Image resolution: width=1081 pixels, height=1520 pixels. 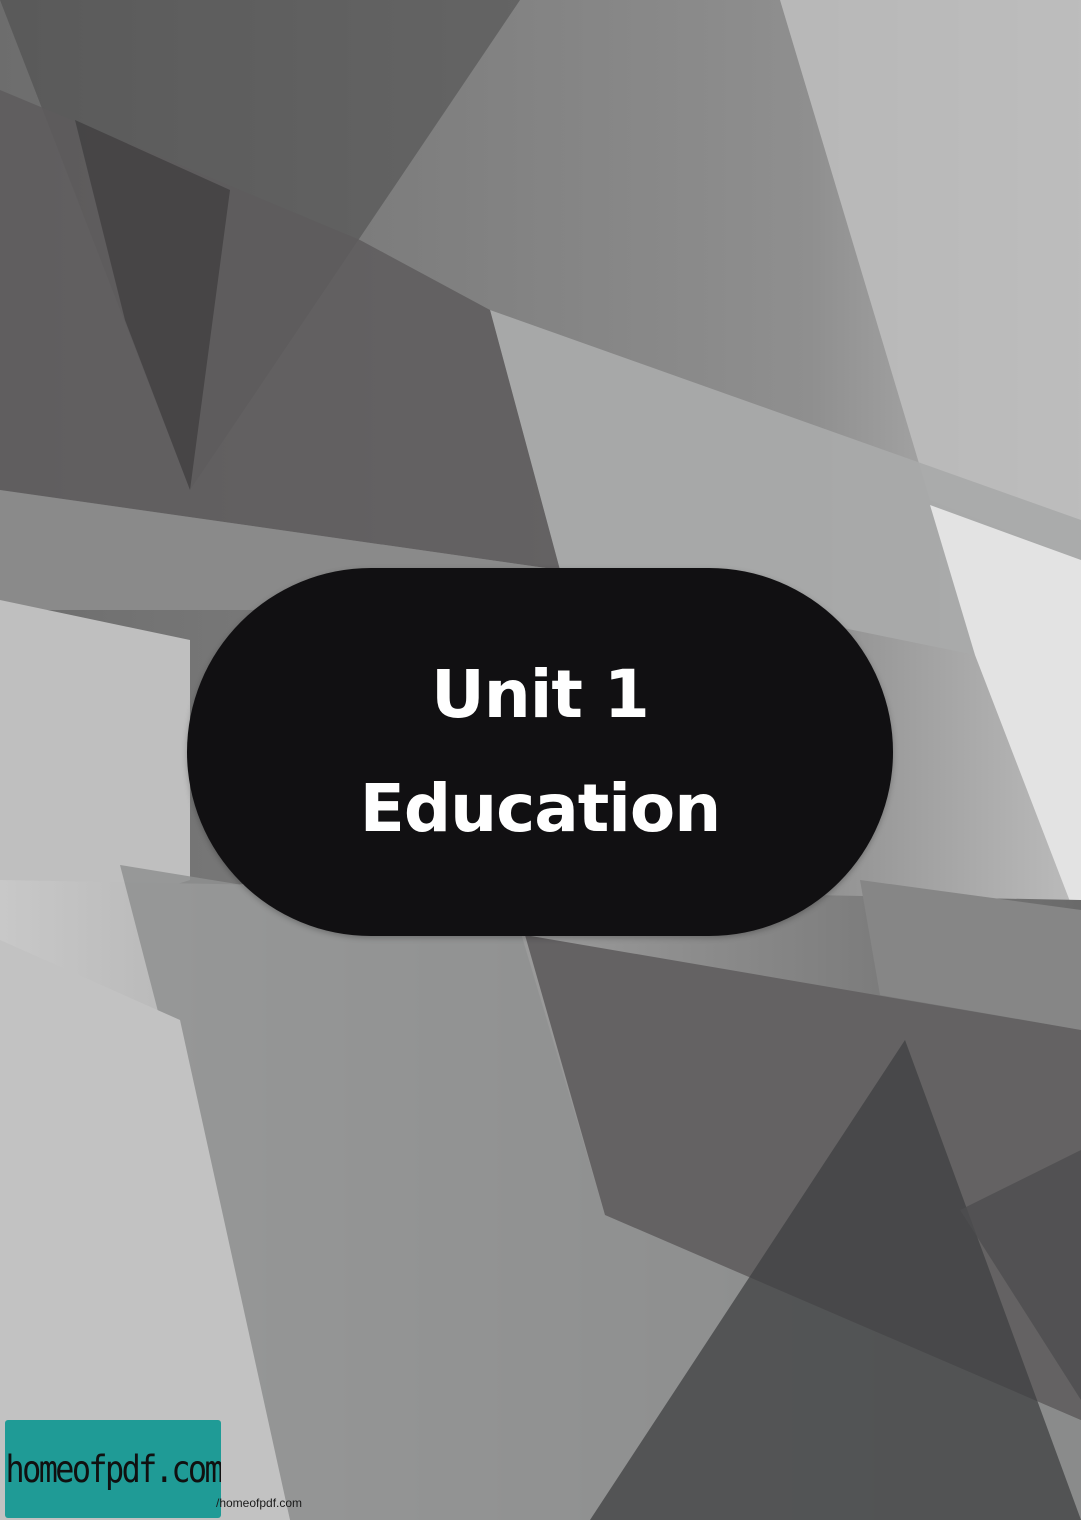 I want to click on unit-number: Unit 1, so click(x=540, y=694).